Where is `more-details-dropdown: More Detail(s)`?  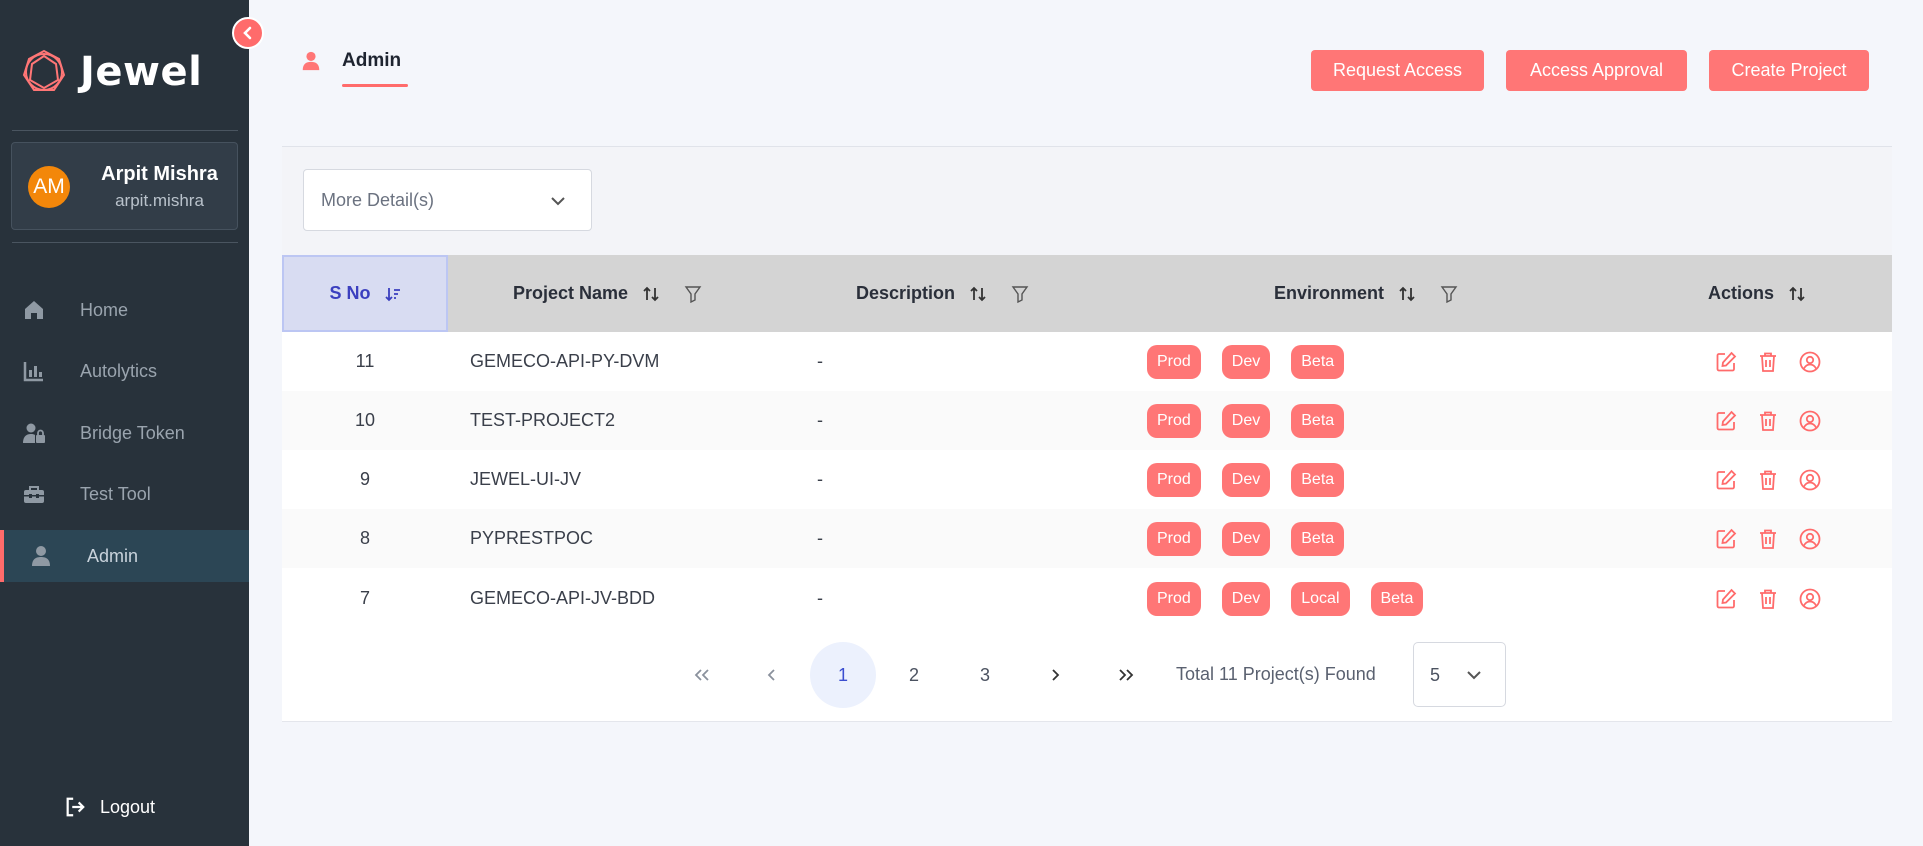 more-details-dropdown: More Detail(s) is located at coordinates (447, 200).